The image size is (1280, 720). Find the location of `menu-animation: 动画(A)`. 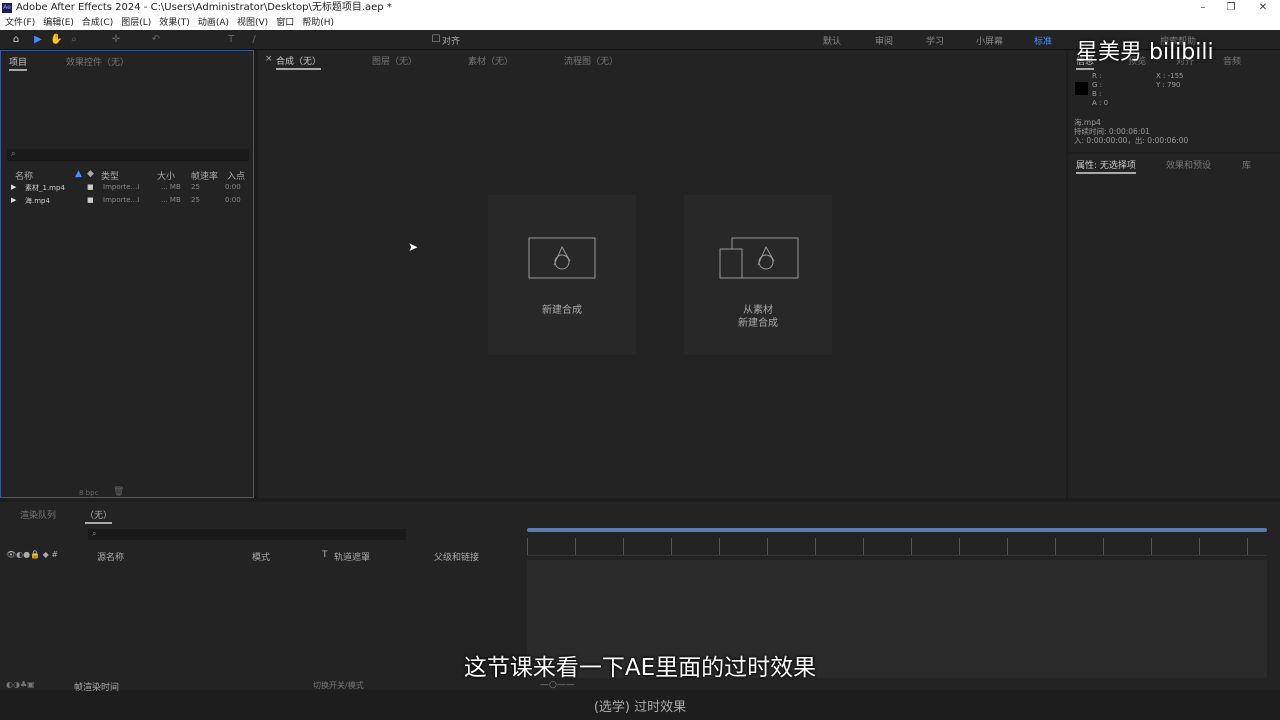

menu-animation: 动画(A) is located at coordinates (213, 23).